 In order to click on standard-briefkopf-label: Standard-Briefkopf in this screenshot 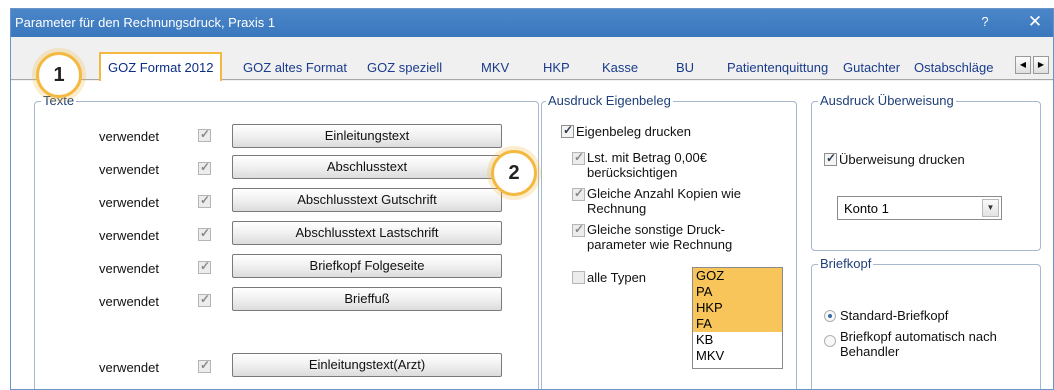, I will do `click(894, 315)`.